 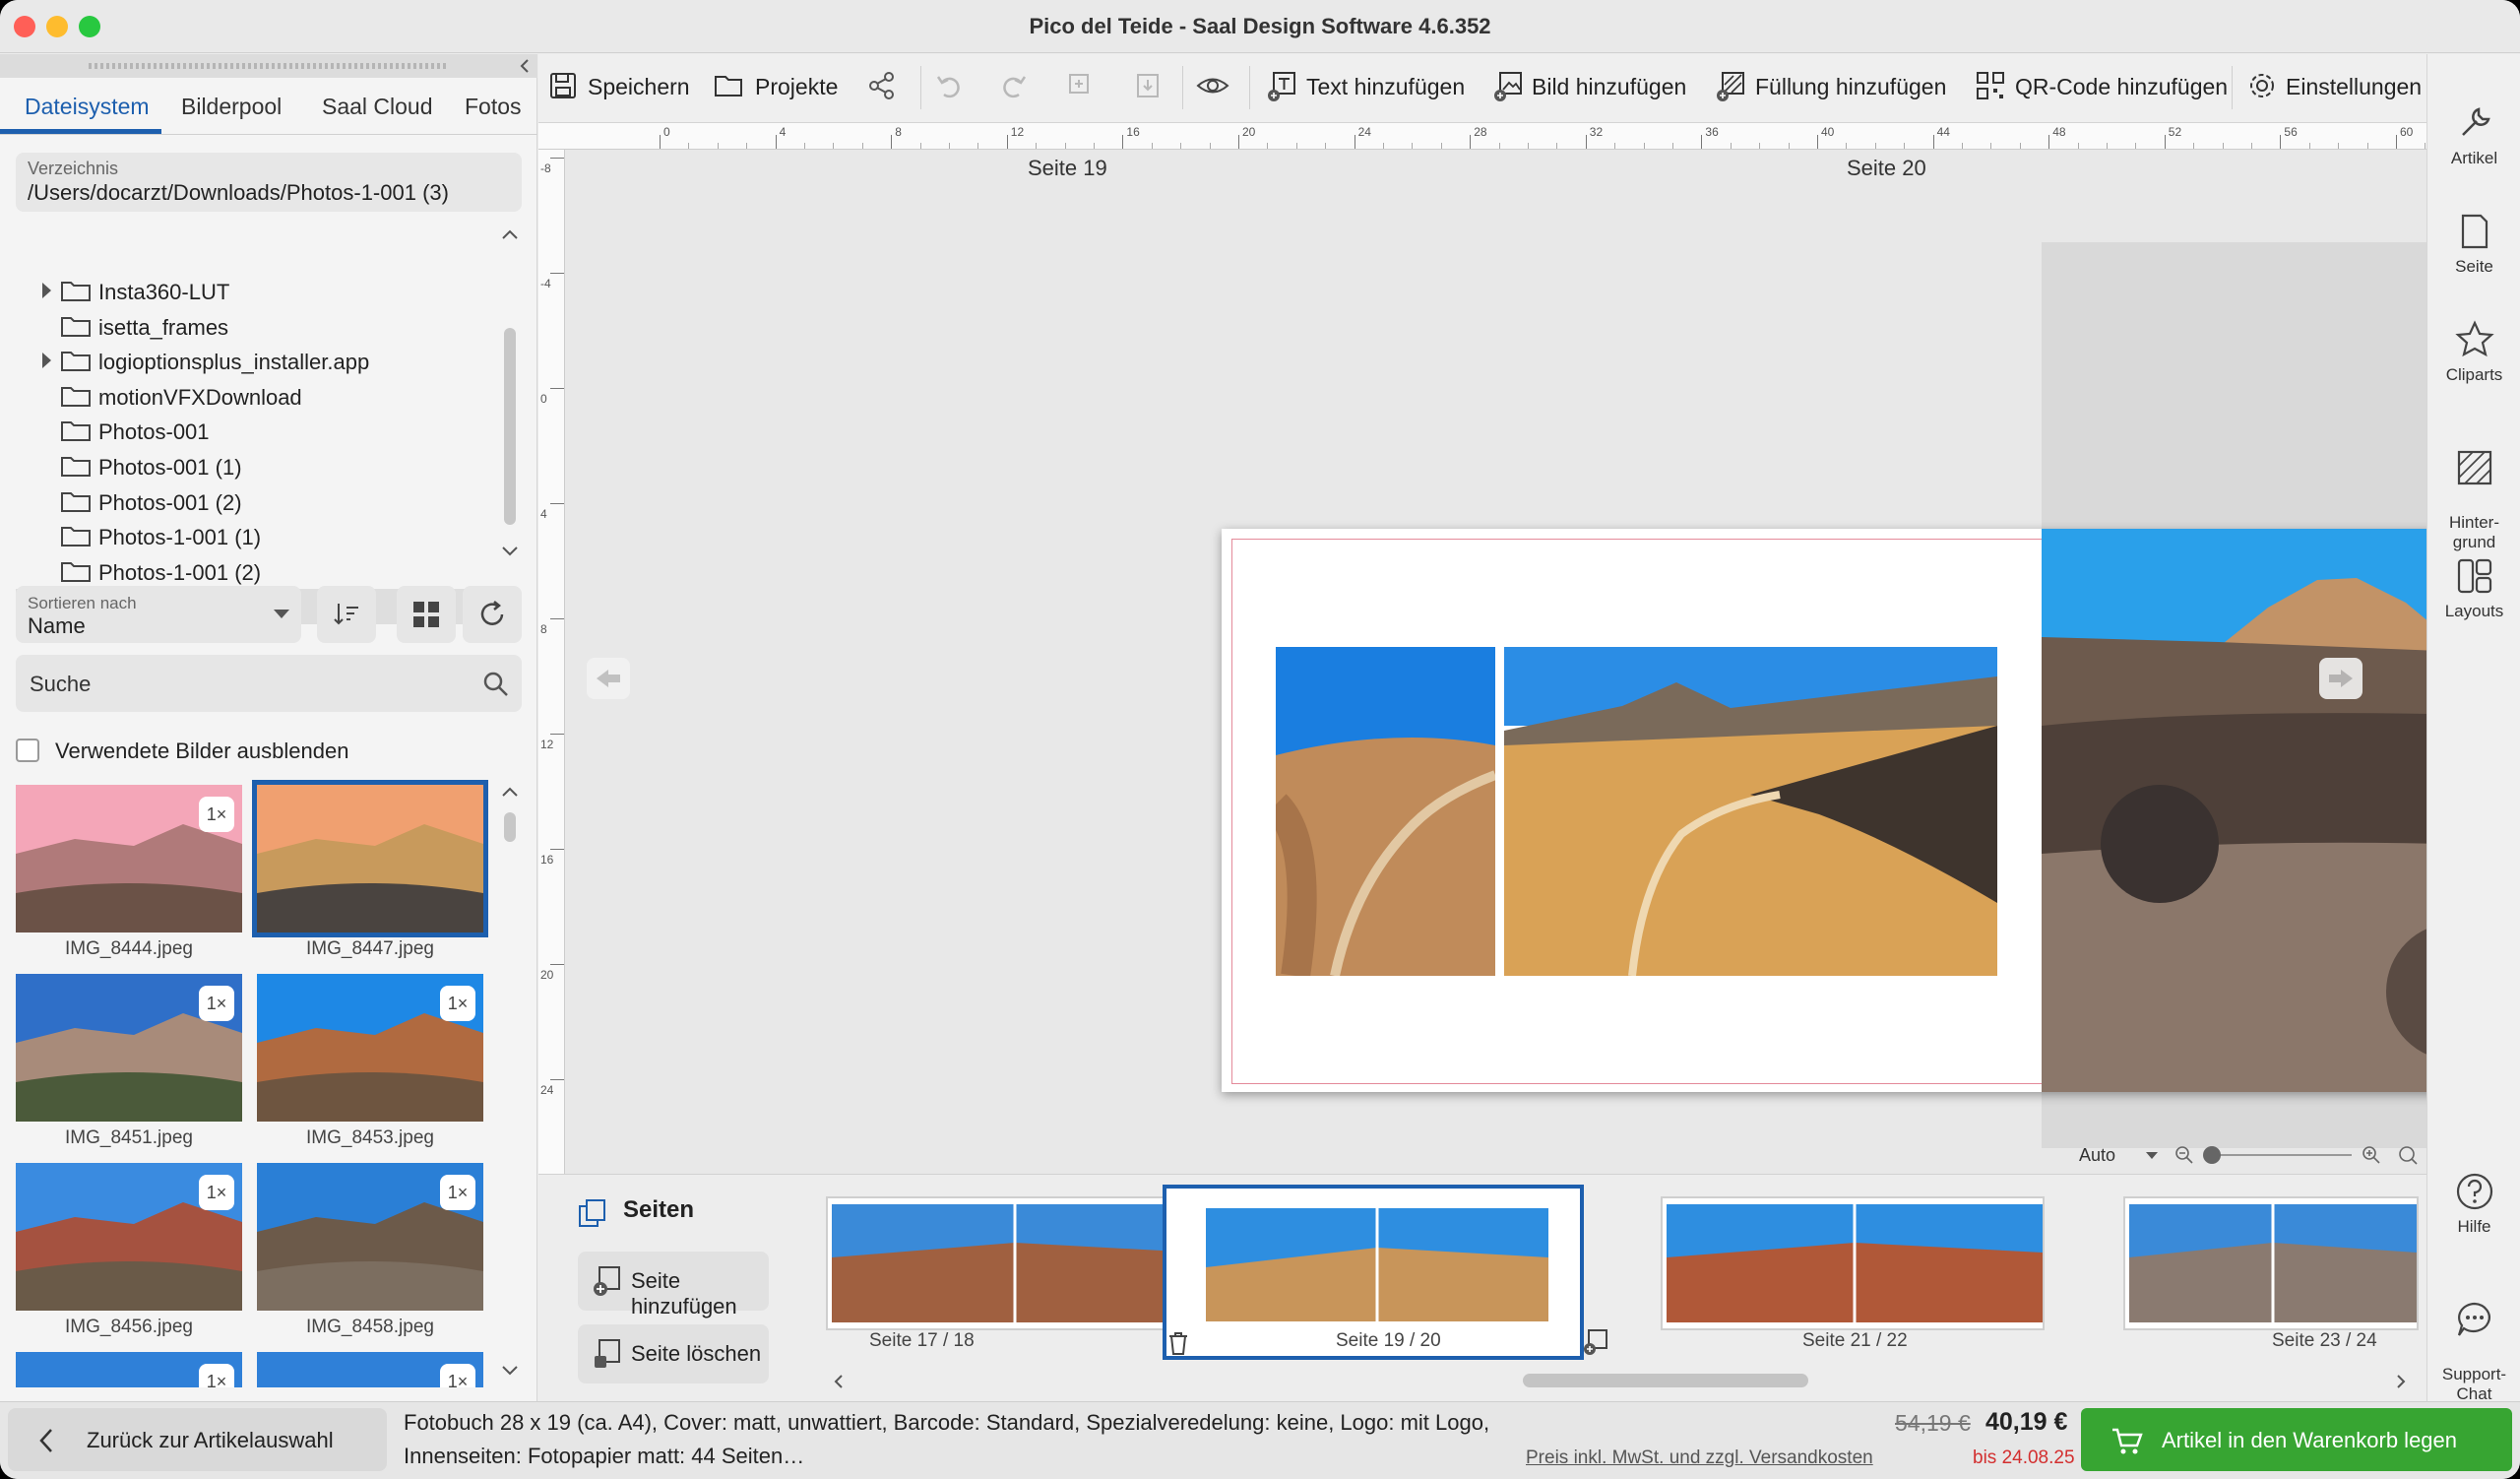 I want to click on photo-frame-center, so click(x=1750, y=812).